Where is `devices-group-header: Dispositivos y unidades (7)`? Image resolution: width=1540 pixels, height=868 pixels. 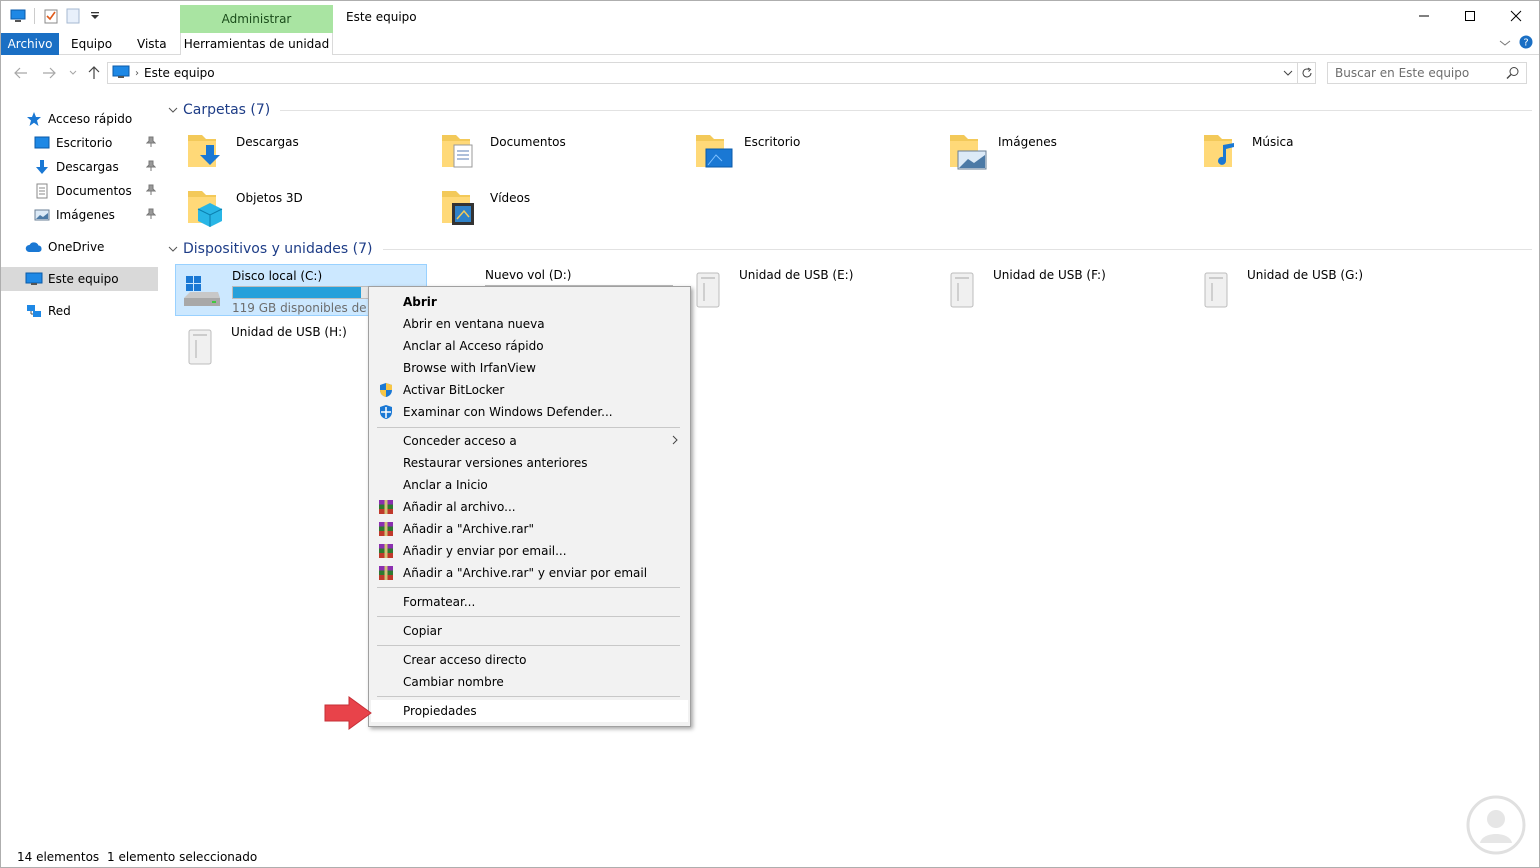 devices-group-header: Dispositivos y unidades (7) is located at coordinates (849, 249).